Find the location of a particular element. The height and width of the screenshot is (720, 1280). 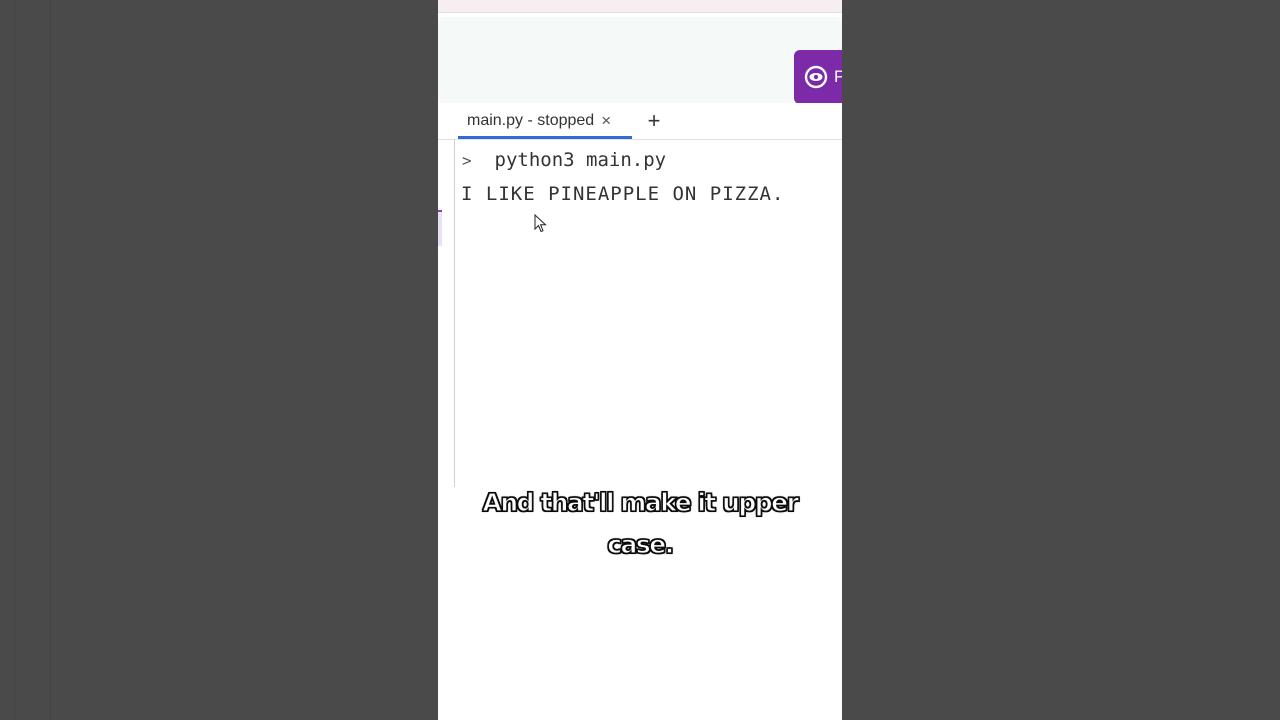

header-bar: P is located at coordinates (640, 60).